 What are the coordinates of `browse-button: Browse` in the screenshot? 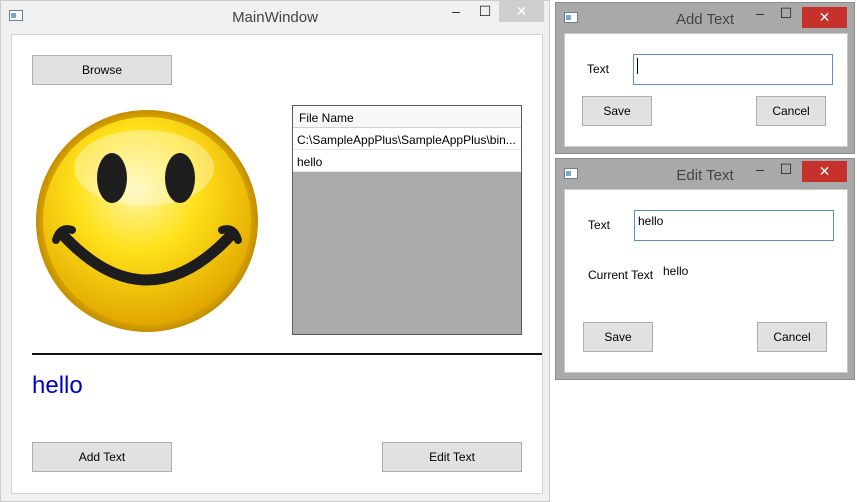 It's located at (102, 70).